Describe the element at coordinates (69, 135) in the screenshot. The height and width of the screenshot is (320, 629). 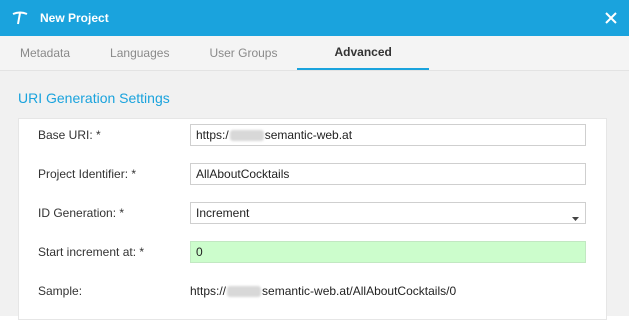
I see `base-uri-label: Base URI: *` at that location.